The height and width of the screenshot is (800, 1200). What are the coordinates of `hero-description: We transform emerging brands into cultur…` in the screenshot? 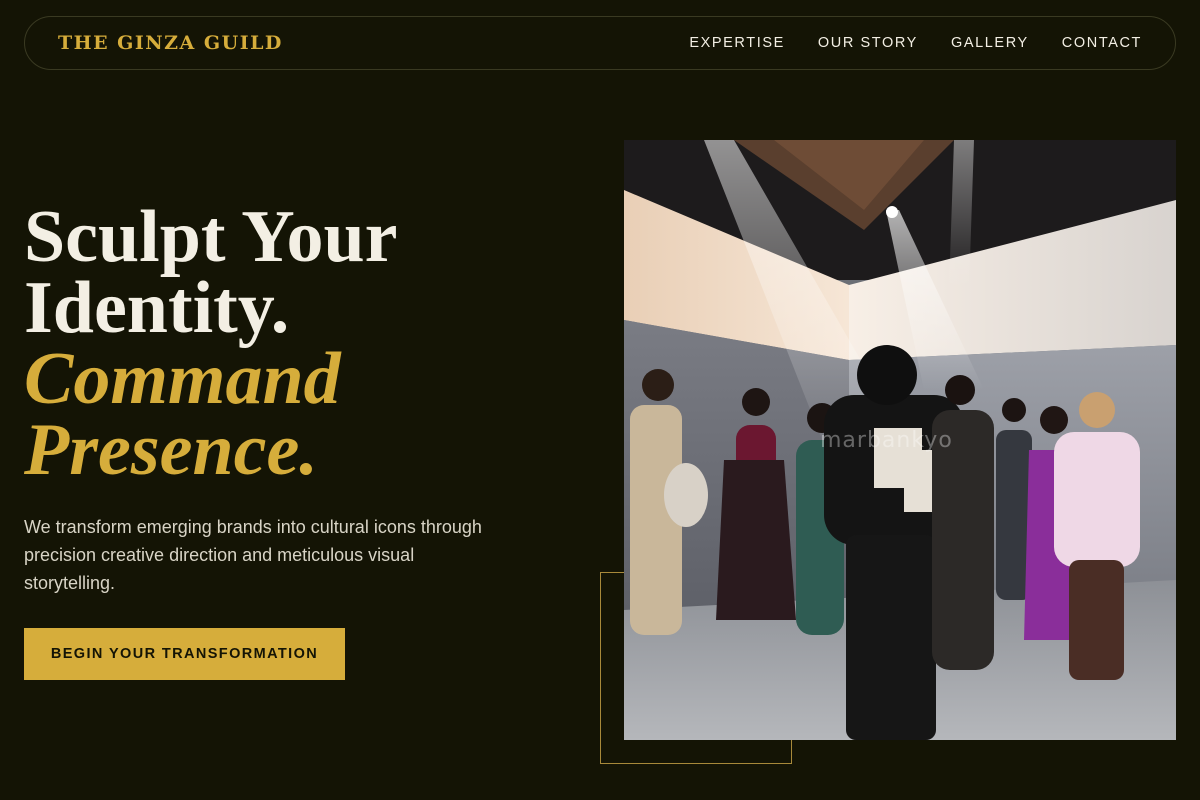 It's located at (253, 555).